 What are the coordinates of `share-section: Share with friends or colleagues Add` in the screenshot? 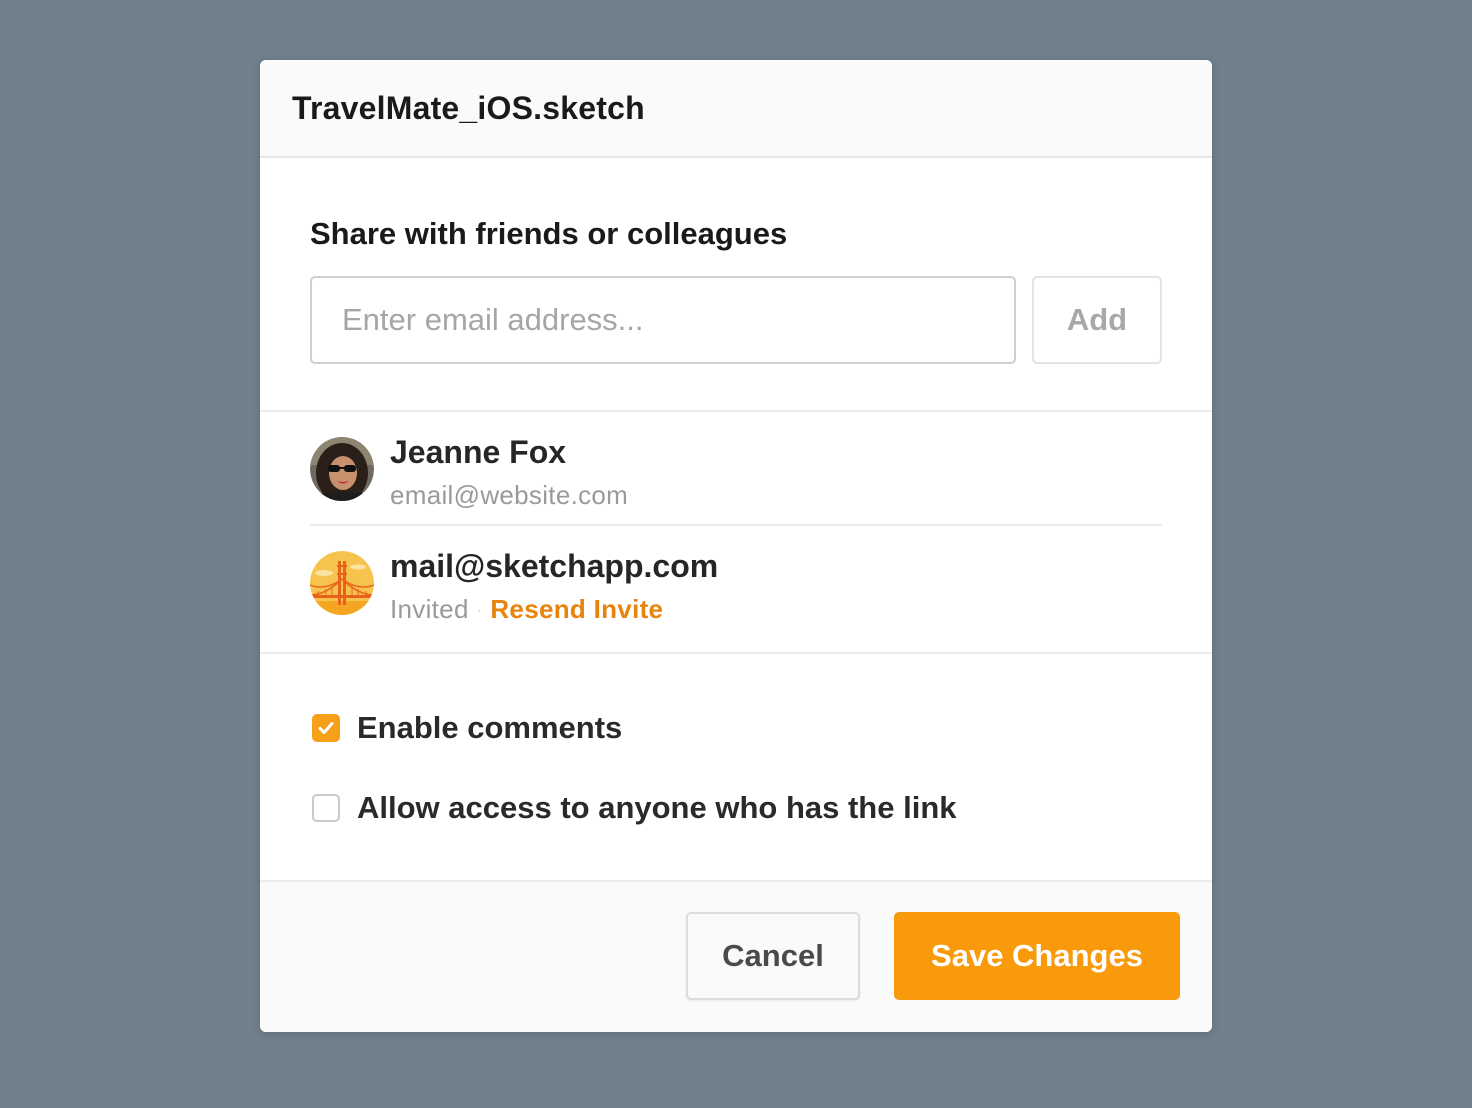 It's located at (736, 286).